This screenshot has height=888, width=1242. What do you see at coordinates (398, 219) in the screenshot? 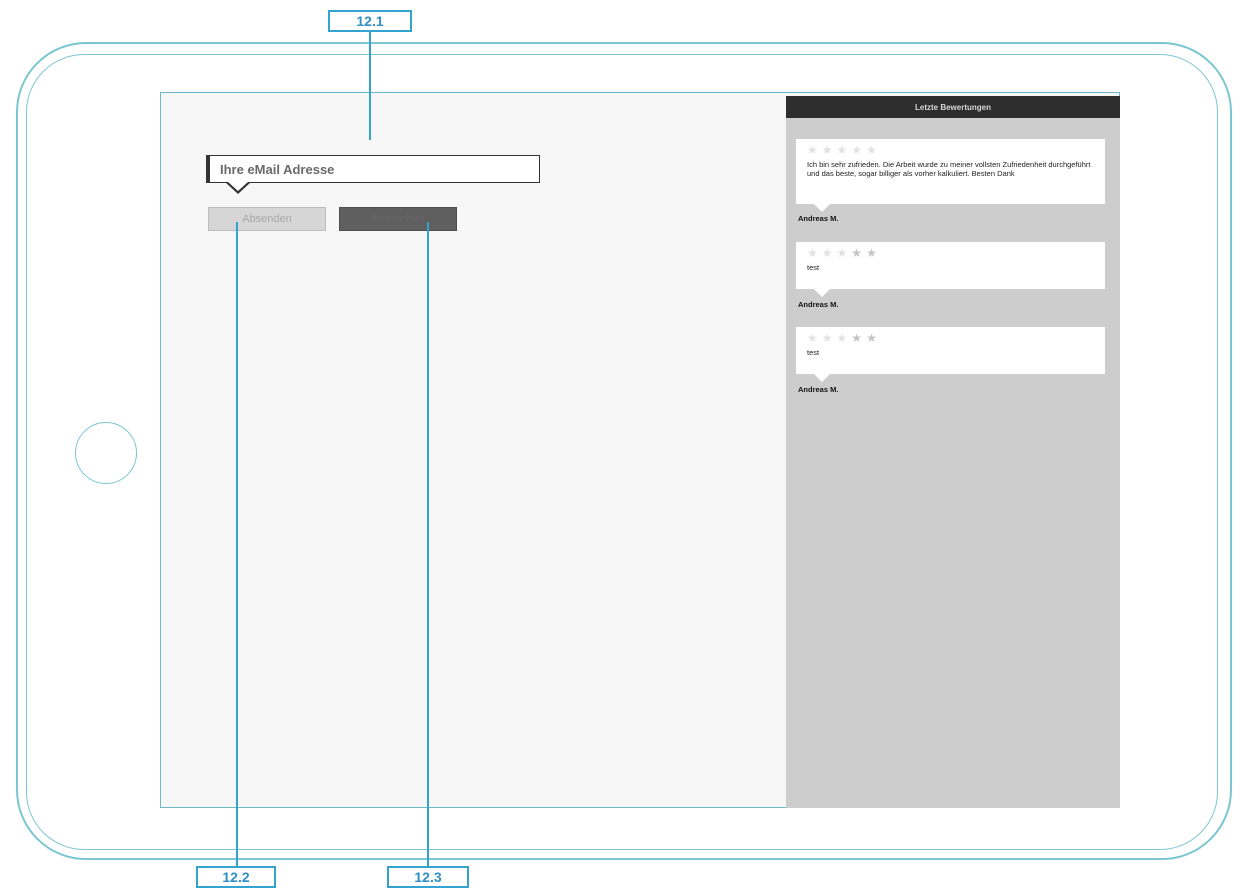
I see `secondary-button: Abbrechen` at bounding box center [398, 219].